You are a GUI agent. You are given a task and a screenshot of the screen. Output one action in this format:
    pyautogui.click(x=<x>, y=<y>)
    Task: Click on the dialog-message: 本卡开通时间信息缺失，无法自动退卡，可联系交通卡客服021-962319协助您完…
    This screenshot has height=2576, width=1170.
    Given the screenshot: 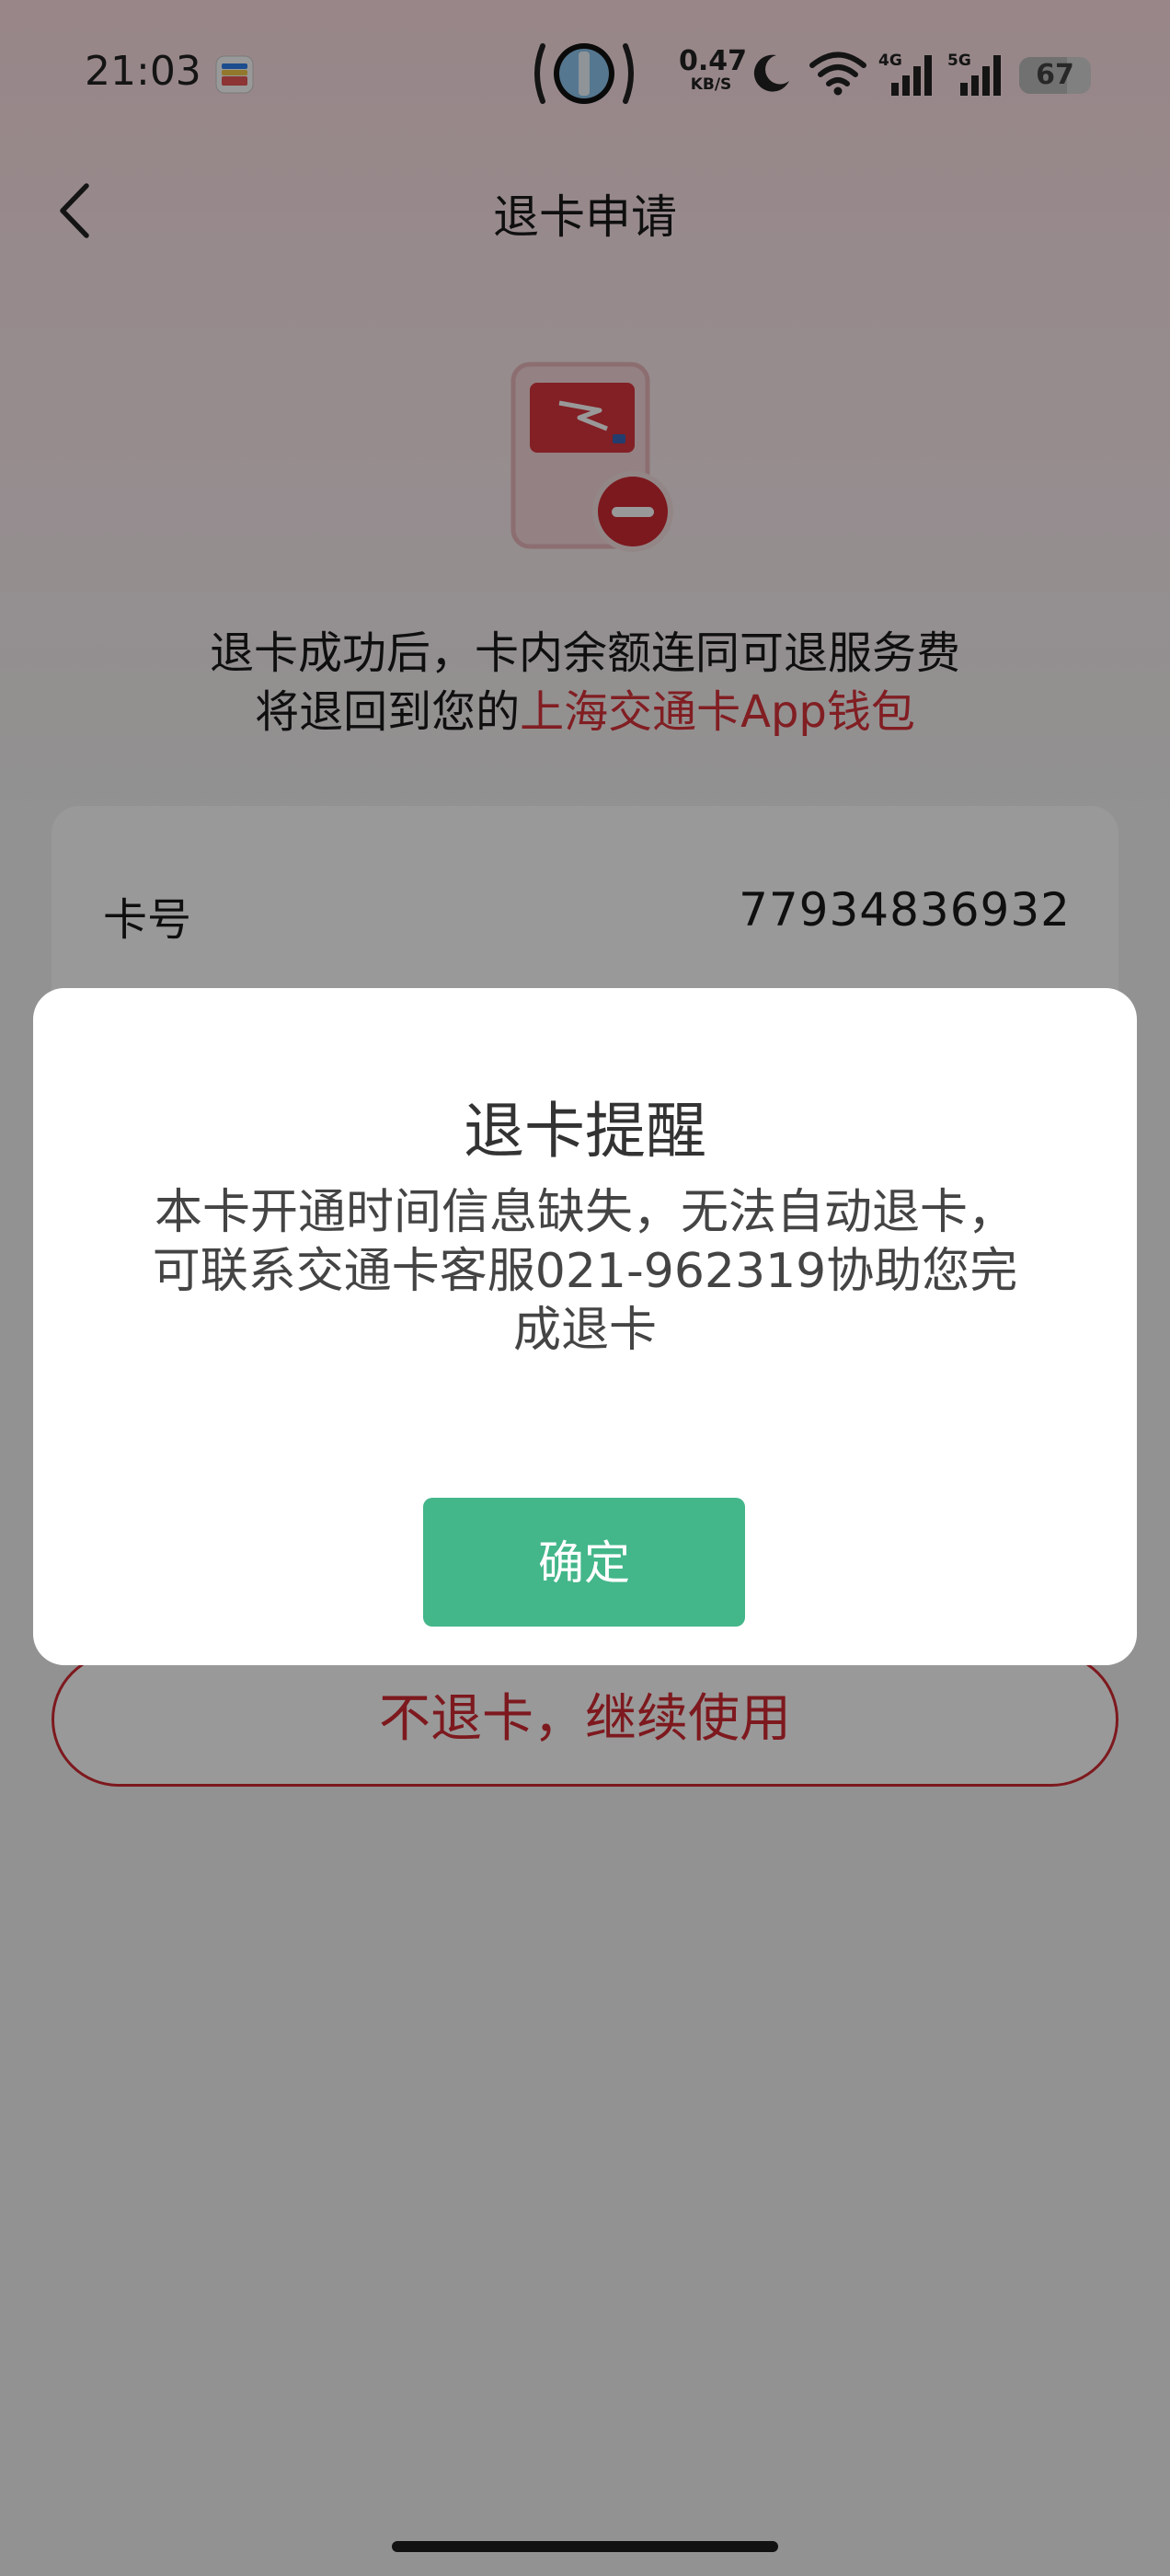 What is the action you would take?
    pyautogui.click(x=585, y=1271)
    